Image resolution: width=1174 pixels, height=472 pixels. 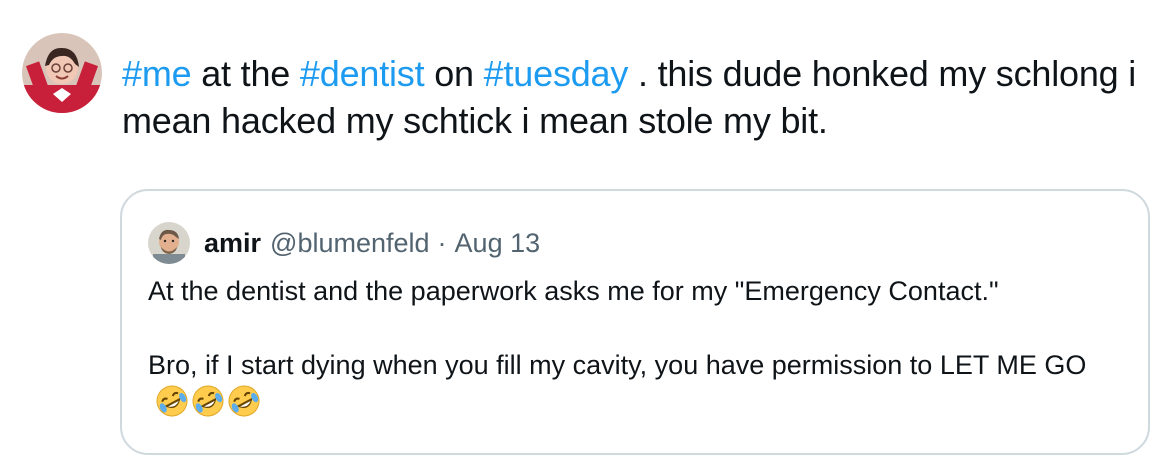 I want to click on user-avatar, so click(x=62, y=73).